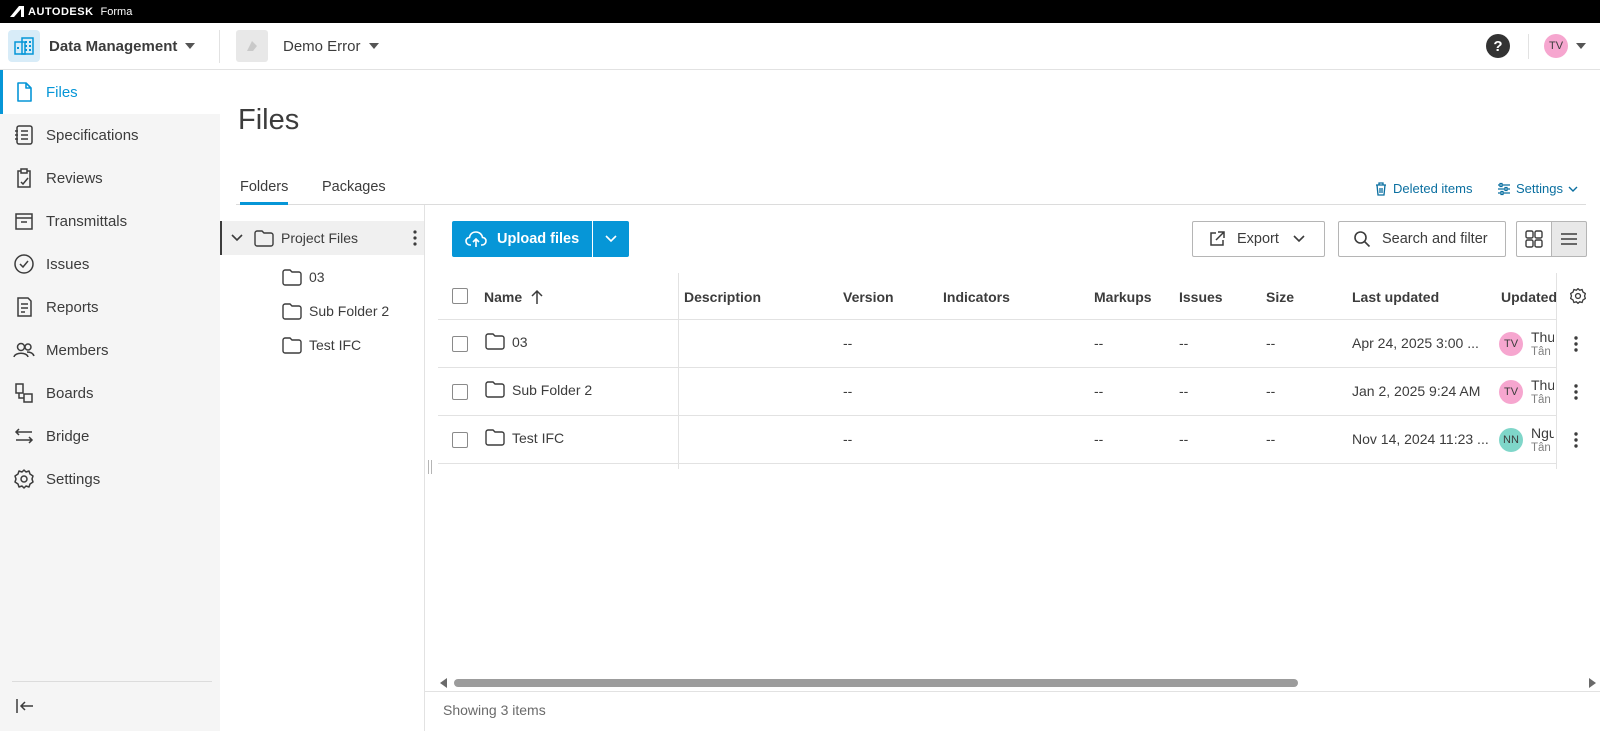 The width and height of the screenshot is (1600, 731). I want to click on column-header-issues: Issues, so click(1201, 297).